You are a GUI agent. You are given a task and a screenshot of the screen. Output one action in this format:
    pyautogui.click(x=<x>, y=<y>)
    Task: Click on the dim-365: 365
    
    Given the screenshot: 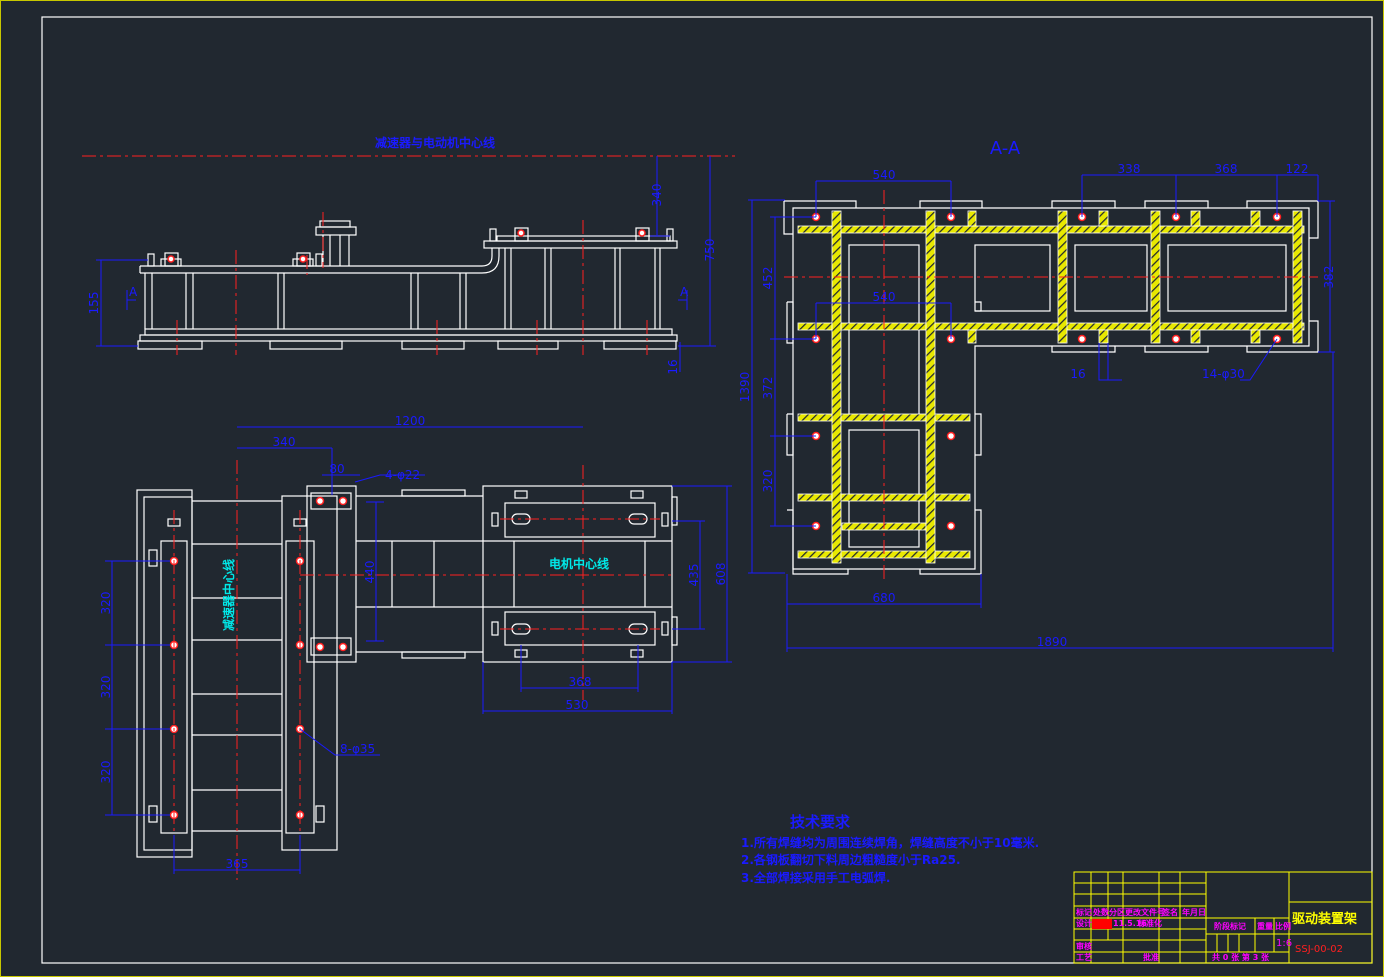 What is the action you would take?
    pyautogui.click(x=237, y=864)
    